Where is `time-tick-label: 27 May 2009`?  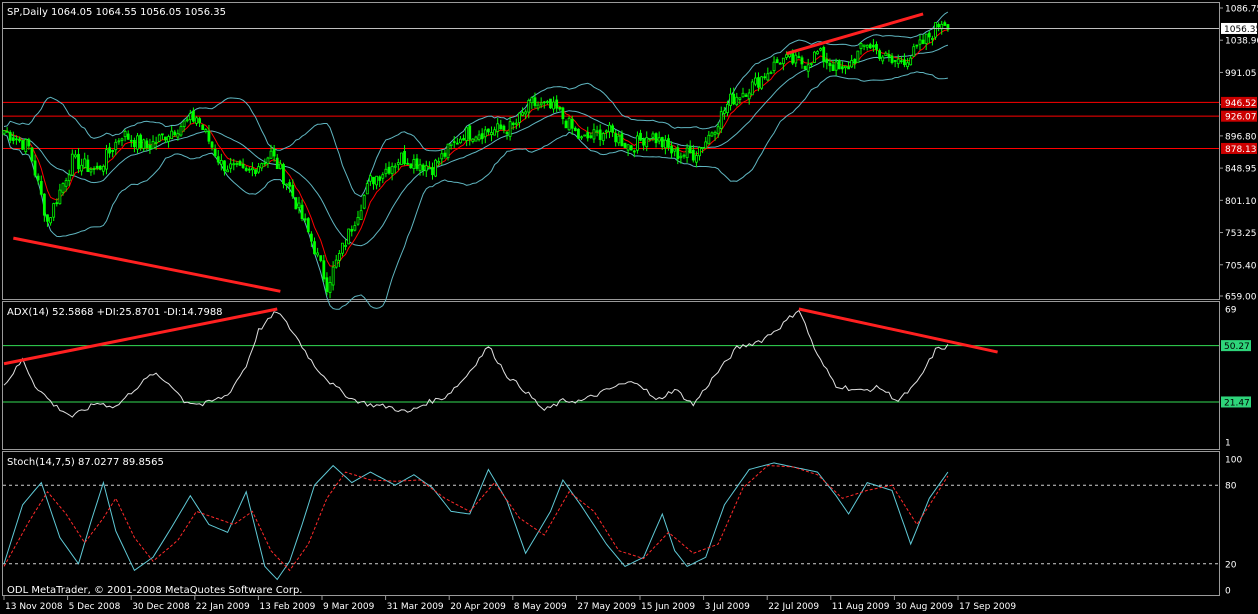
time-tick-label: 27 May 2009 is located at coordinates (606, 607).